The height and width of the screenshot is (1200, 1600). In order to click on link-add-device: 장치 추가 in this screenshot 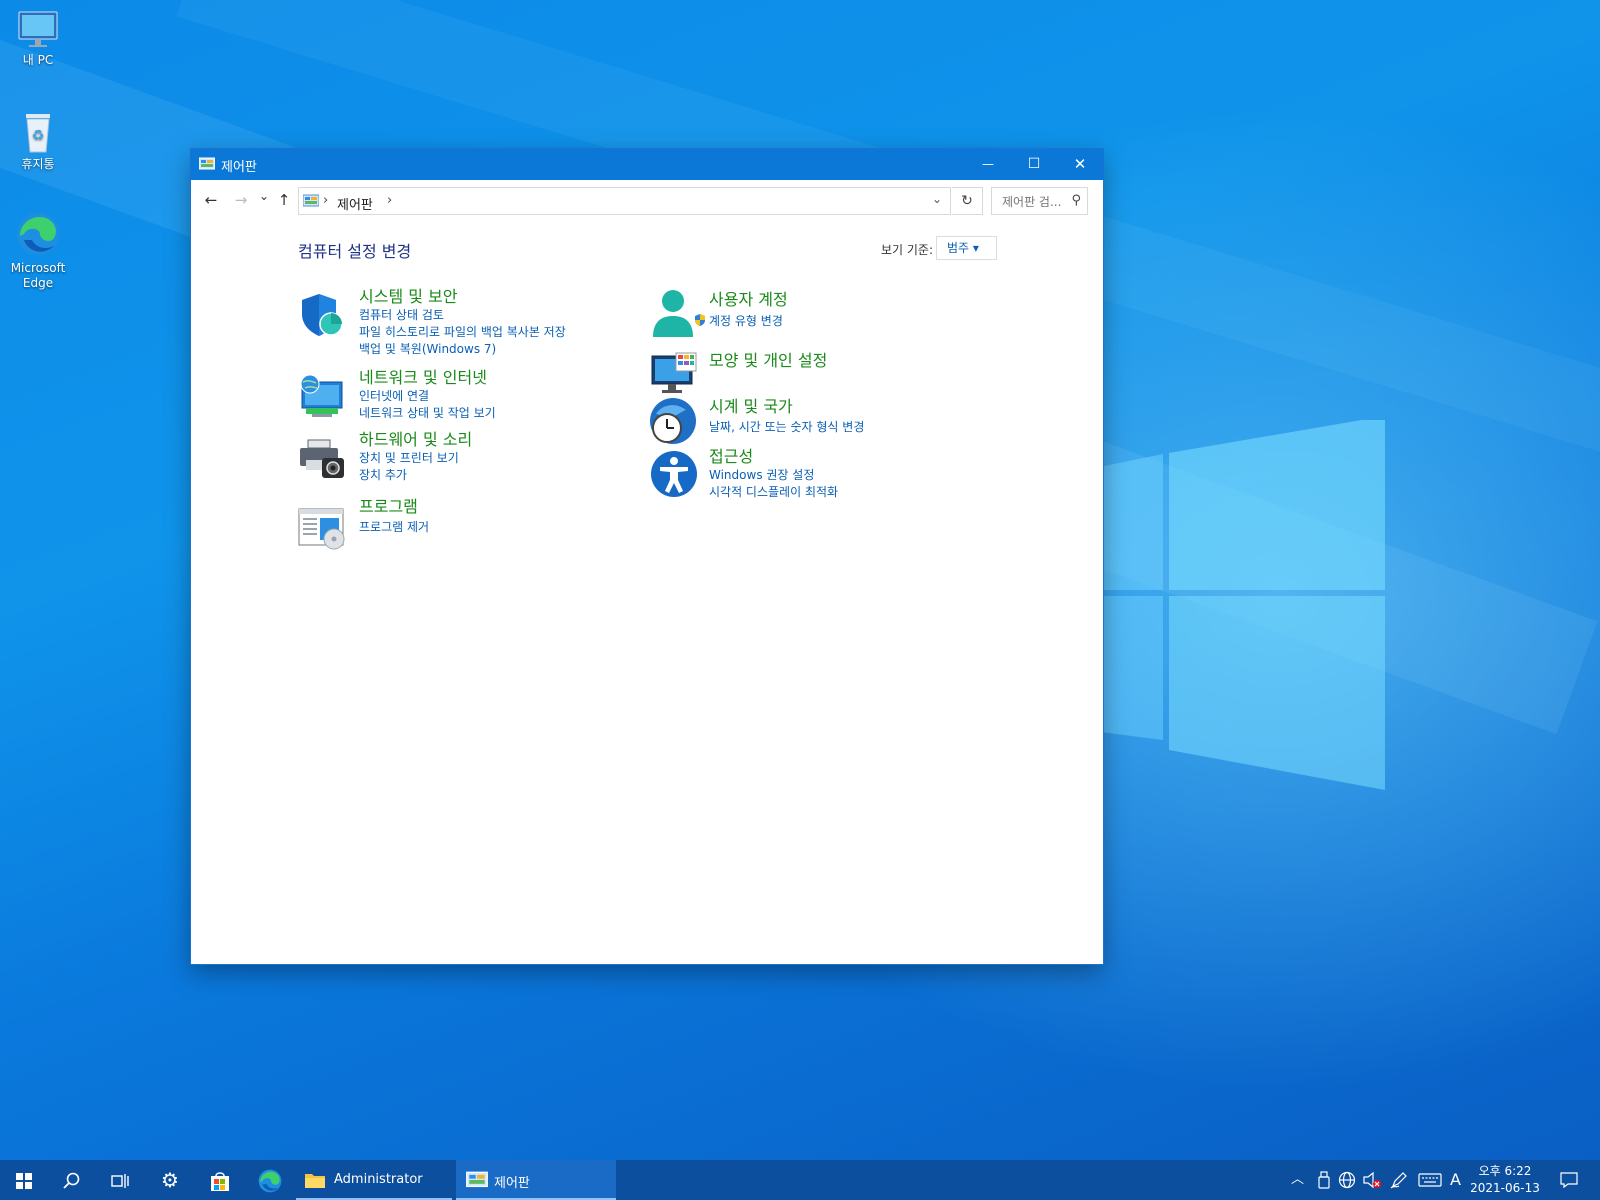, I will do `click(415, 475)`.